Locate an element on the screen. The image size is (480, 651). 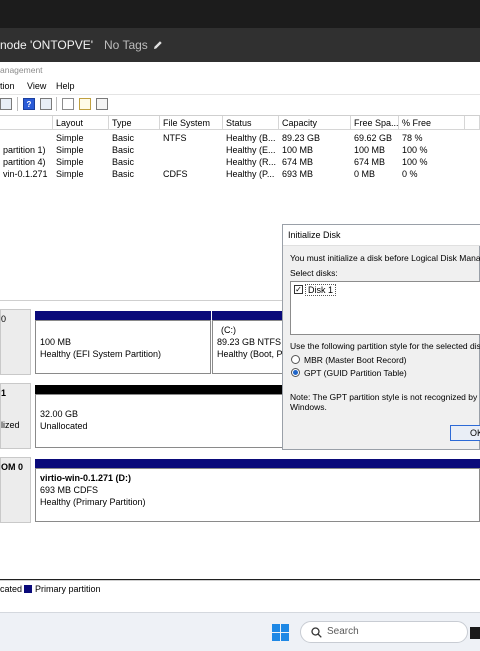
cell-capacity: 693 MB is located at coordinates (298, 174).